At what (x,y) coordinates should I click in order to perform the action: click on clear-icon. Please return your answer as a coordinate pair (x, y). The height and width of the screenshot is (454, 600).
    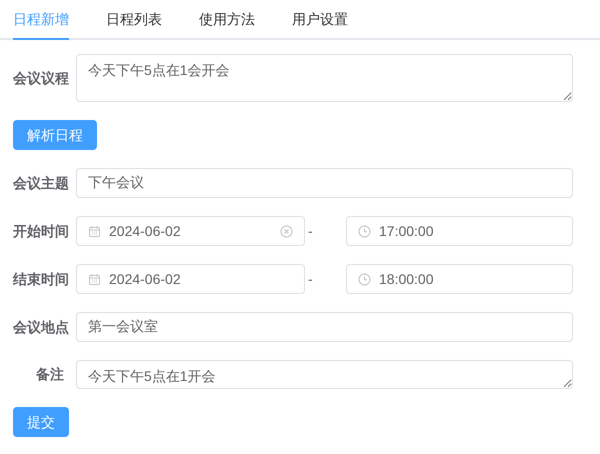
    Looking at the image, I should click on (286, 231).